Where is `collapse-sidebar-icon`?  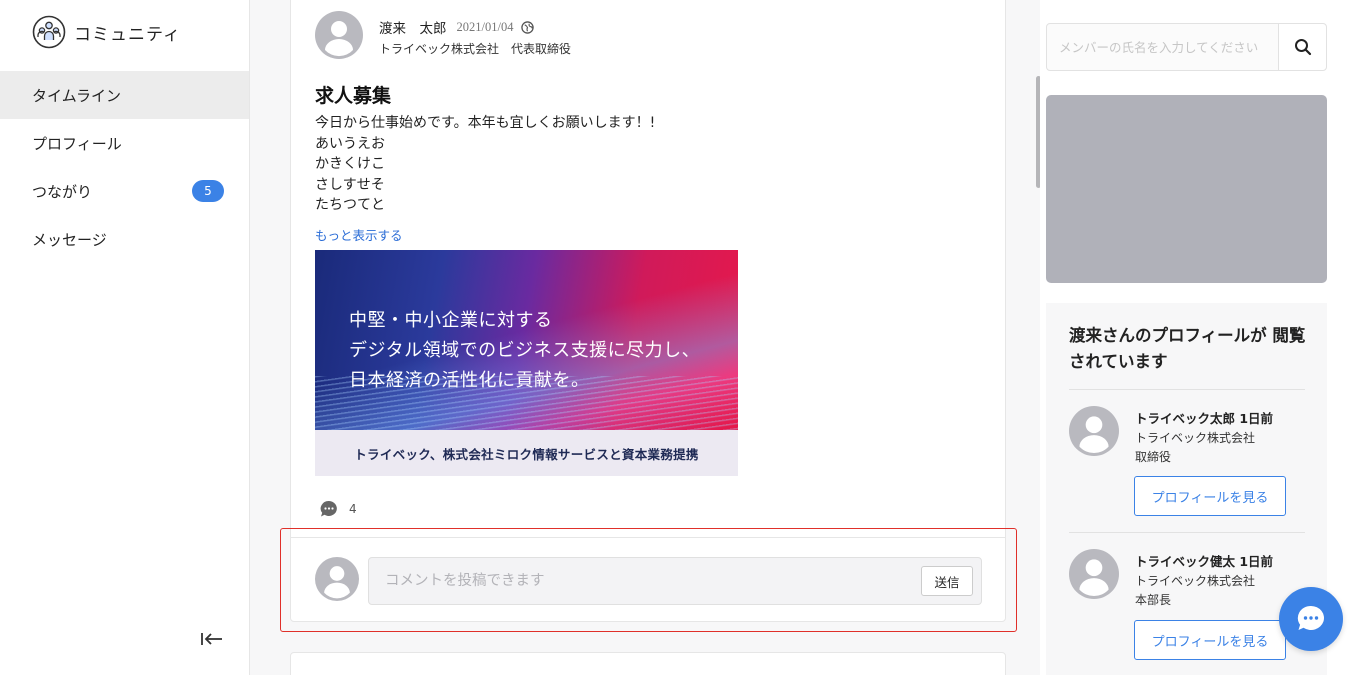 collapse-sidebar-icon is located at coordinates (211, 639).